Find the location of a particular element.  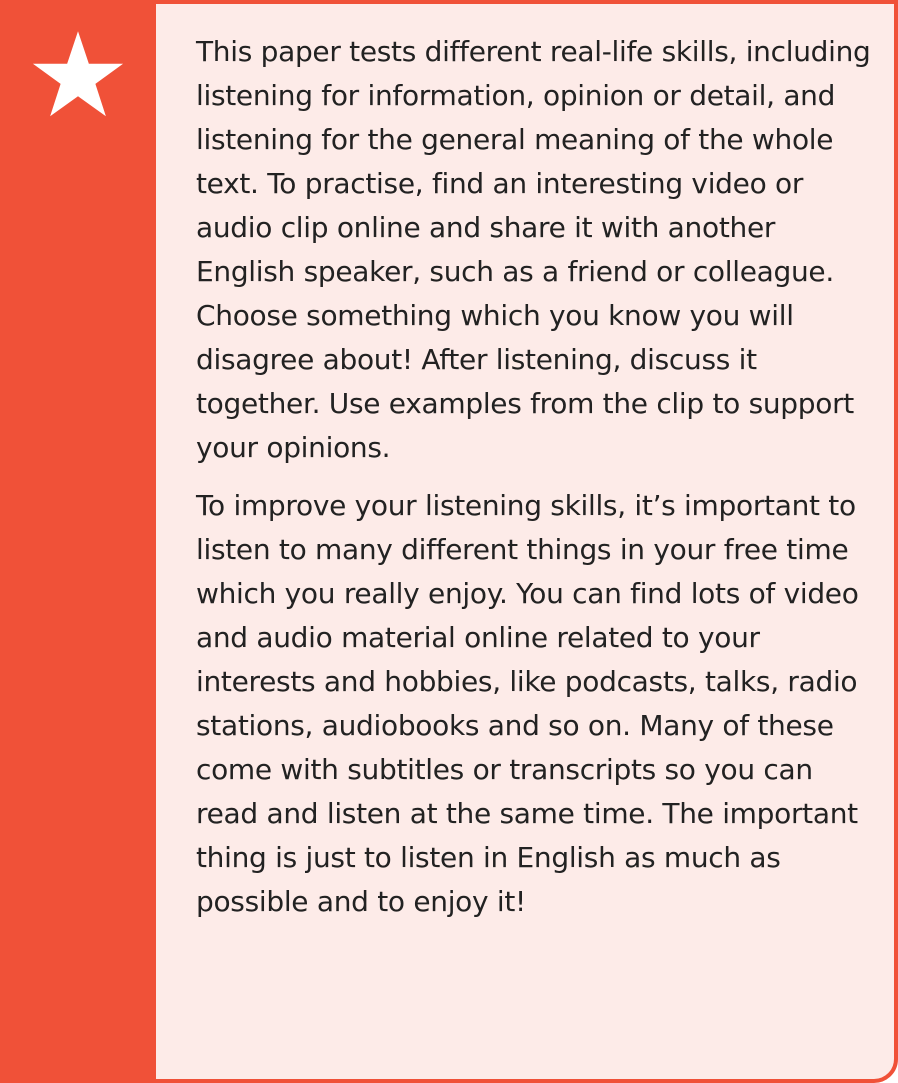

star-icon is located at coordinates (78, 74).